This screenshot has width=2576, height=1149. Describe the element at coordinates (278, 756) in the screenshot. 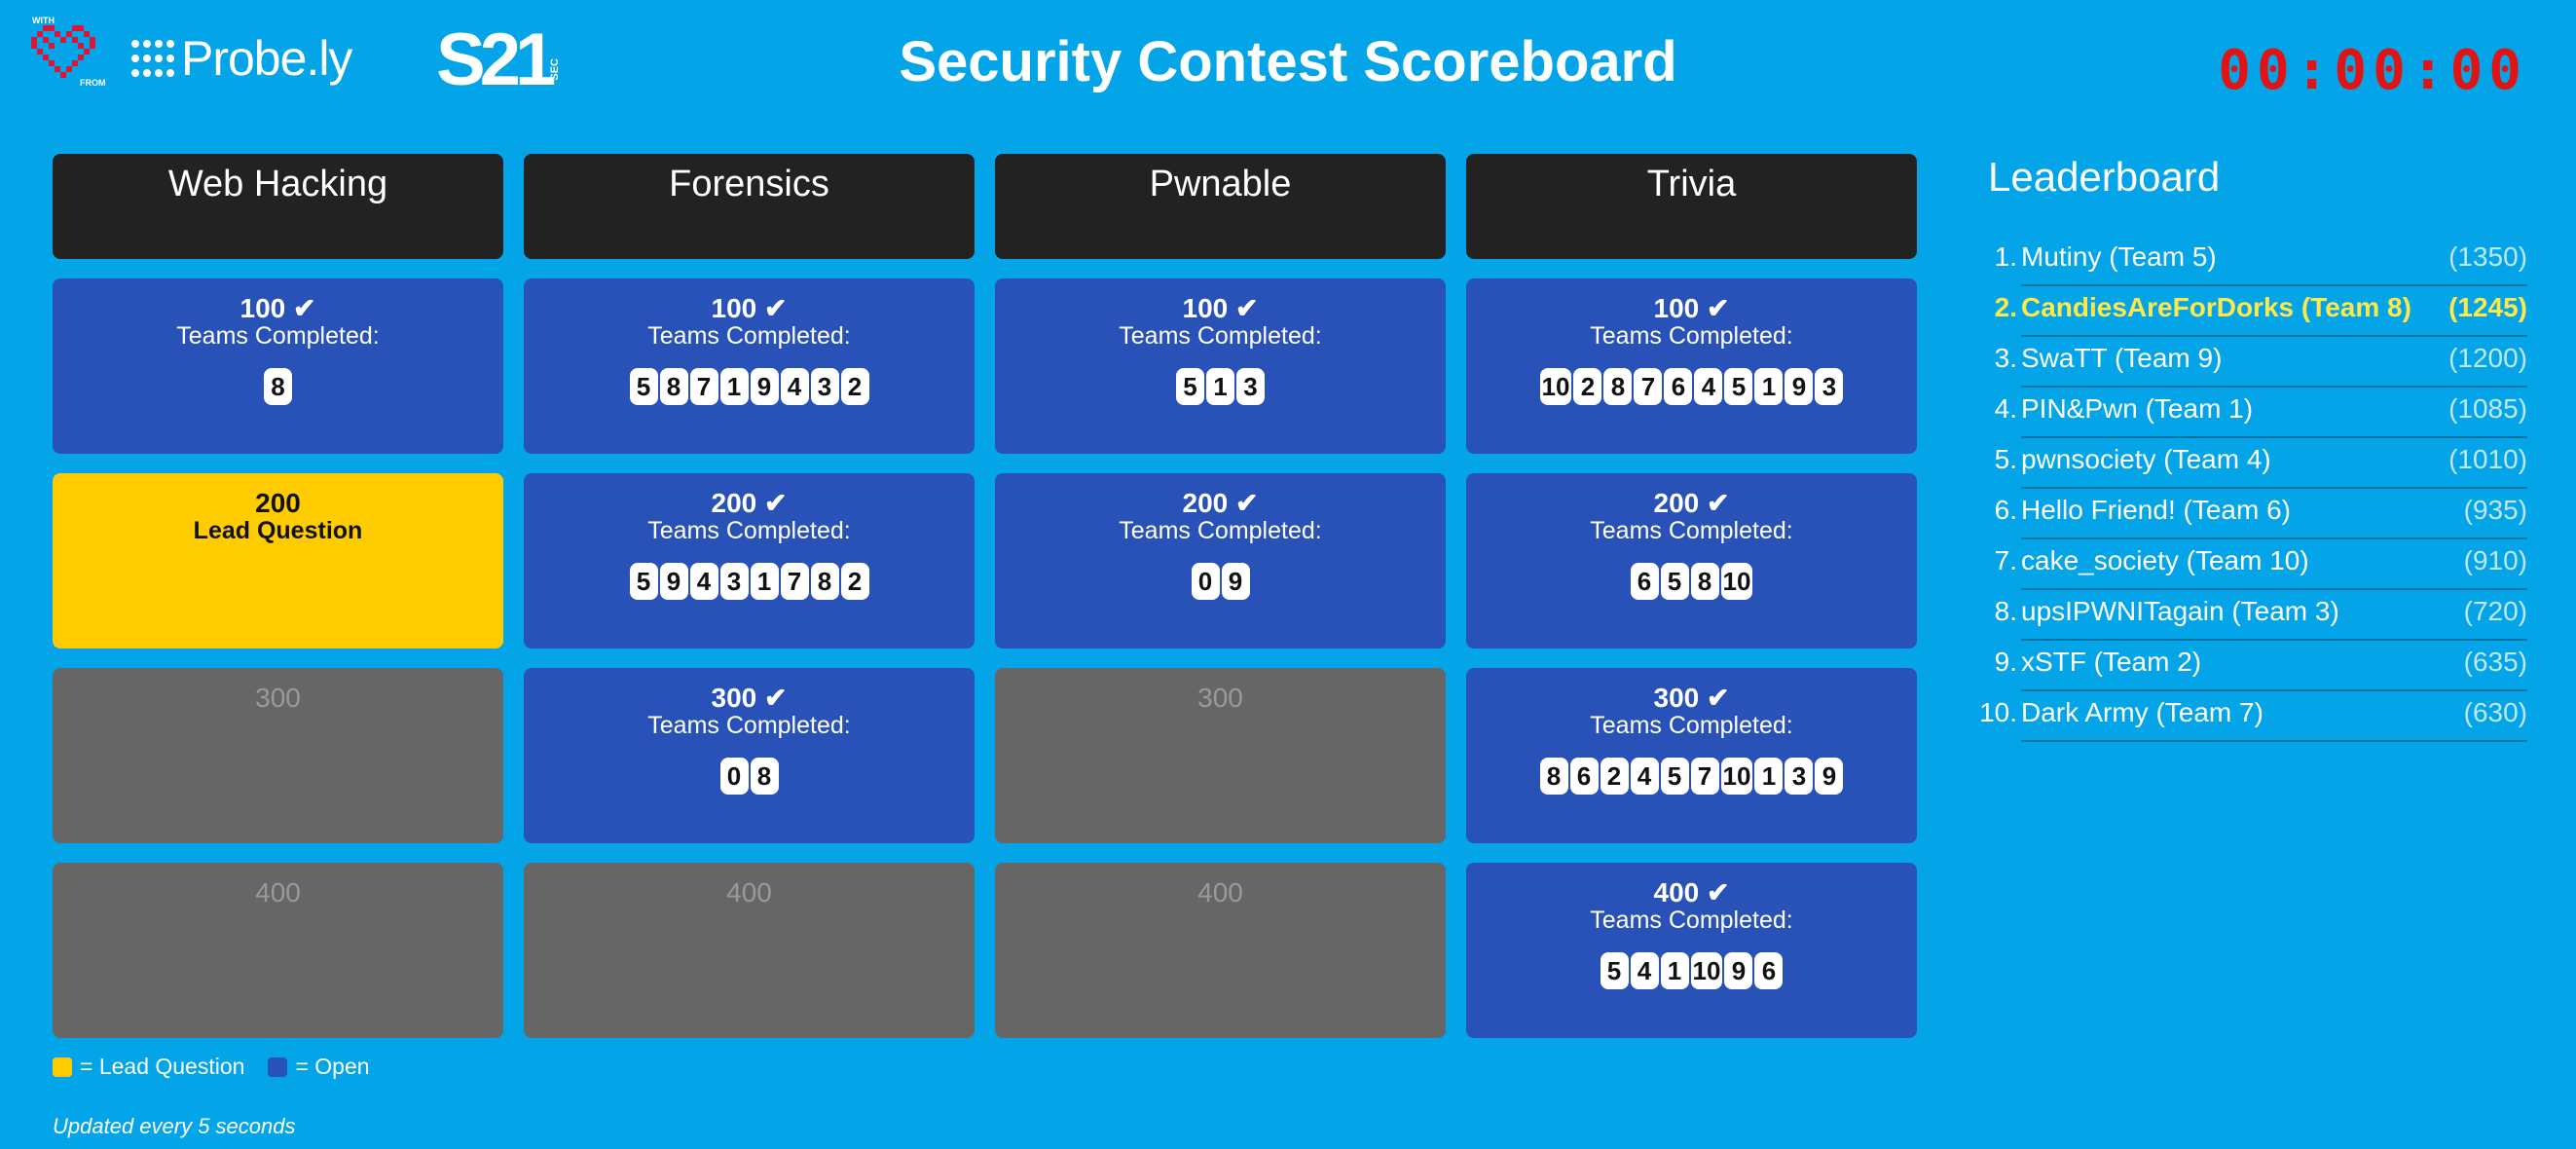

I see `question-cell-locked: 300` at that location.